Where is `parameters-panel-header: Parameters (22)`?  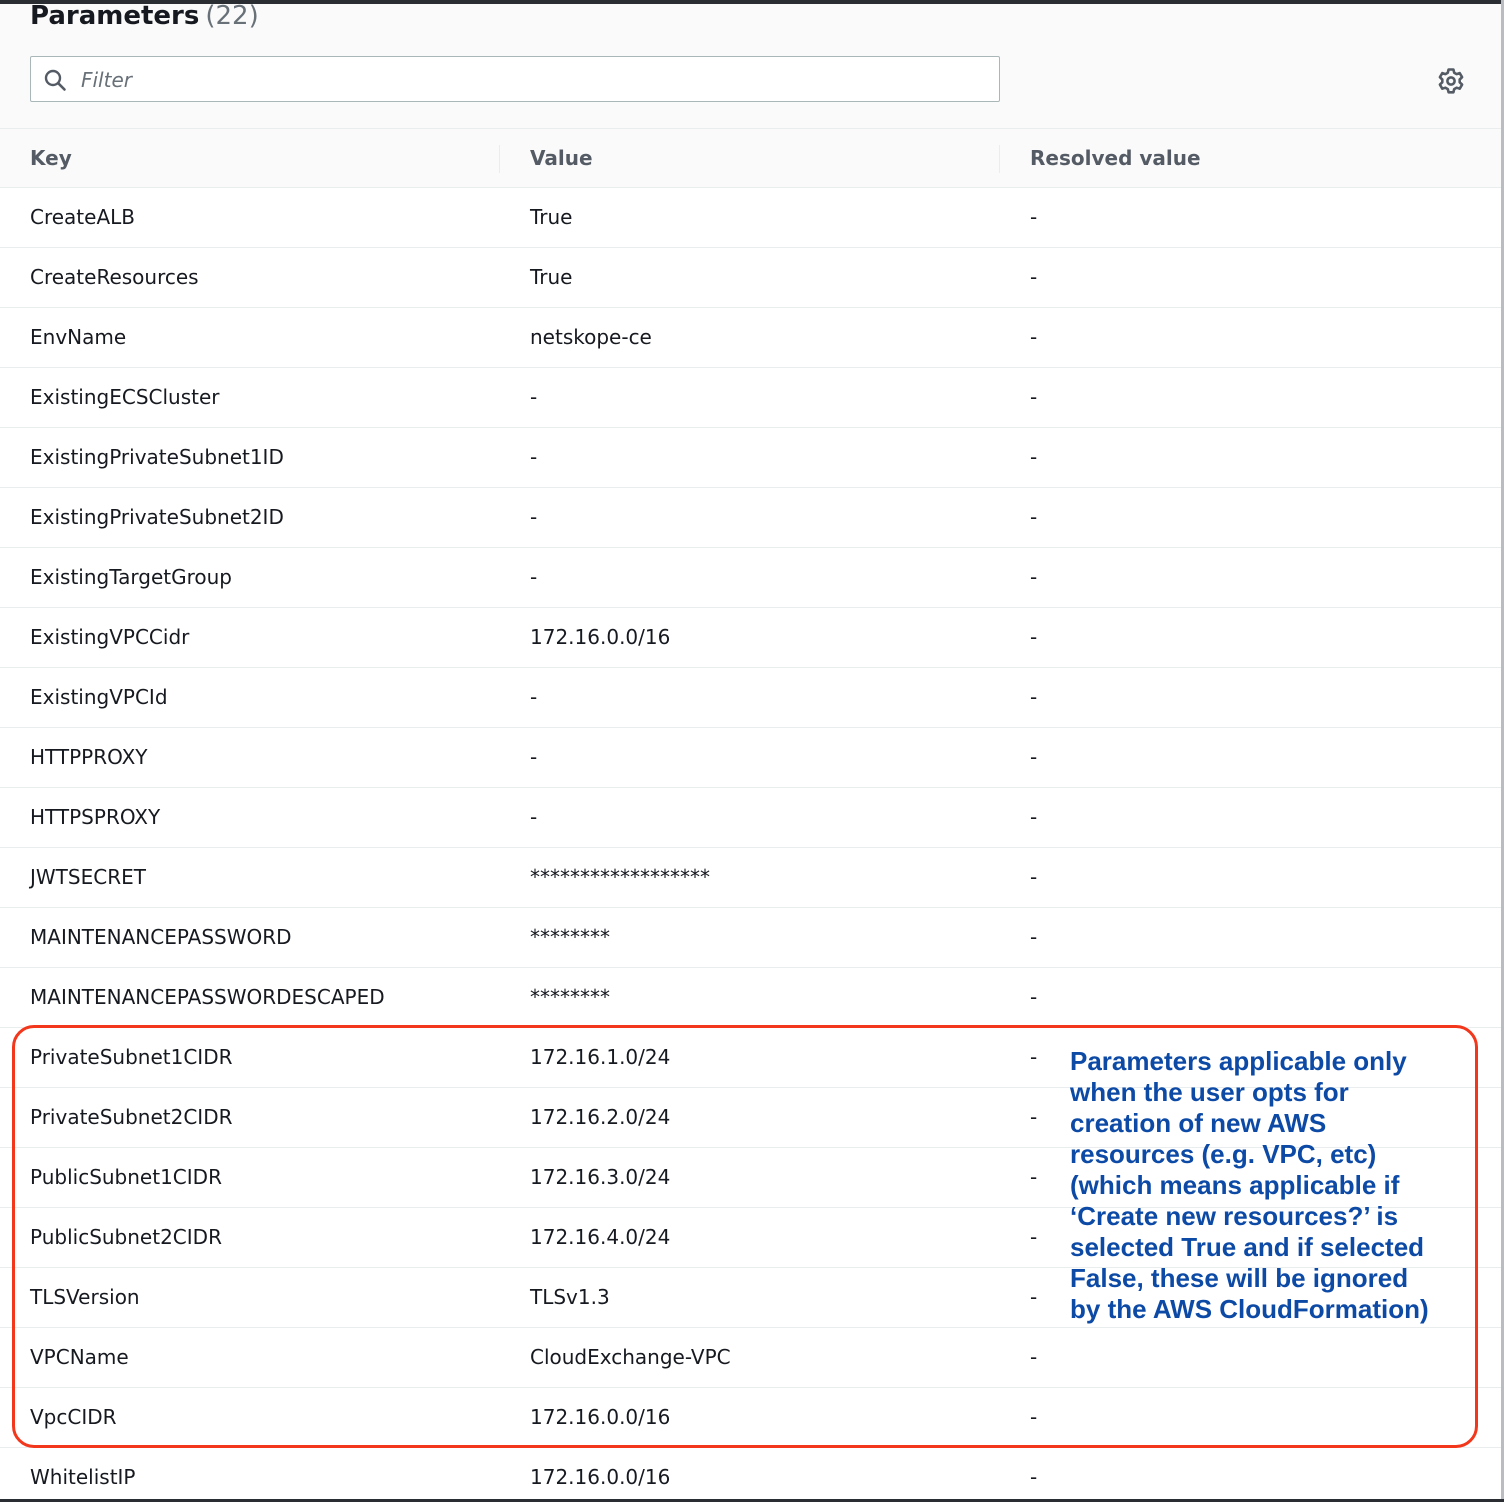
parameters-panel-header: Parameters (22) is located at coordinates (750, 65).